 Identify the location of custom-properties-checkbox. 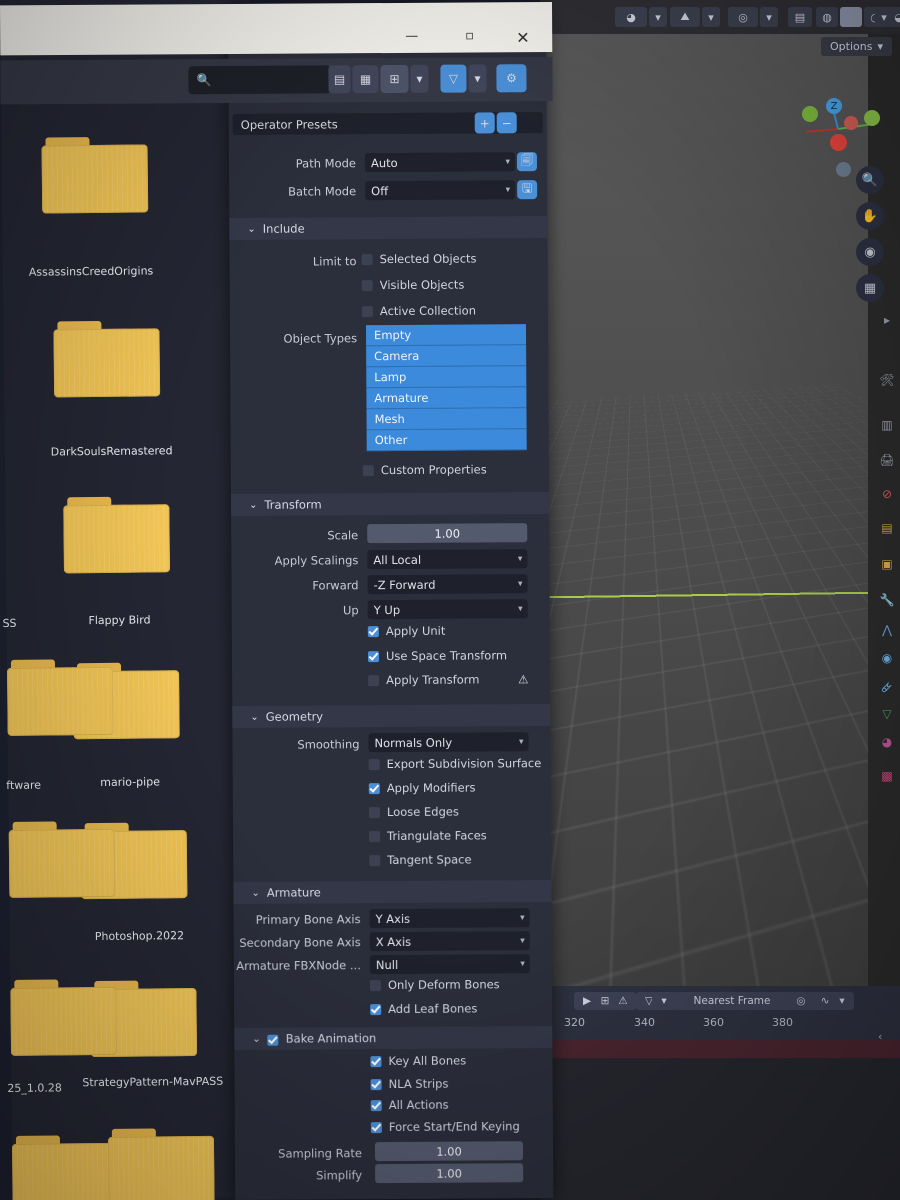
(368, 471).